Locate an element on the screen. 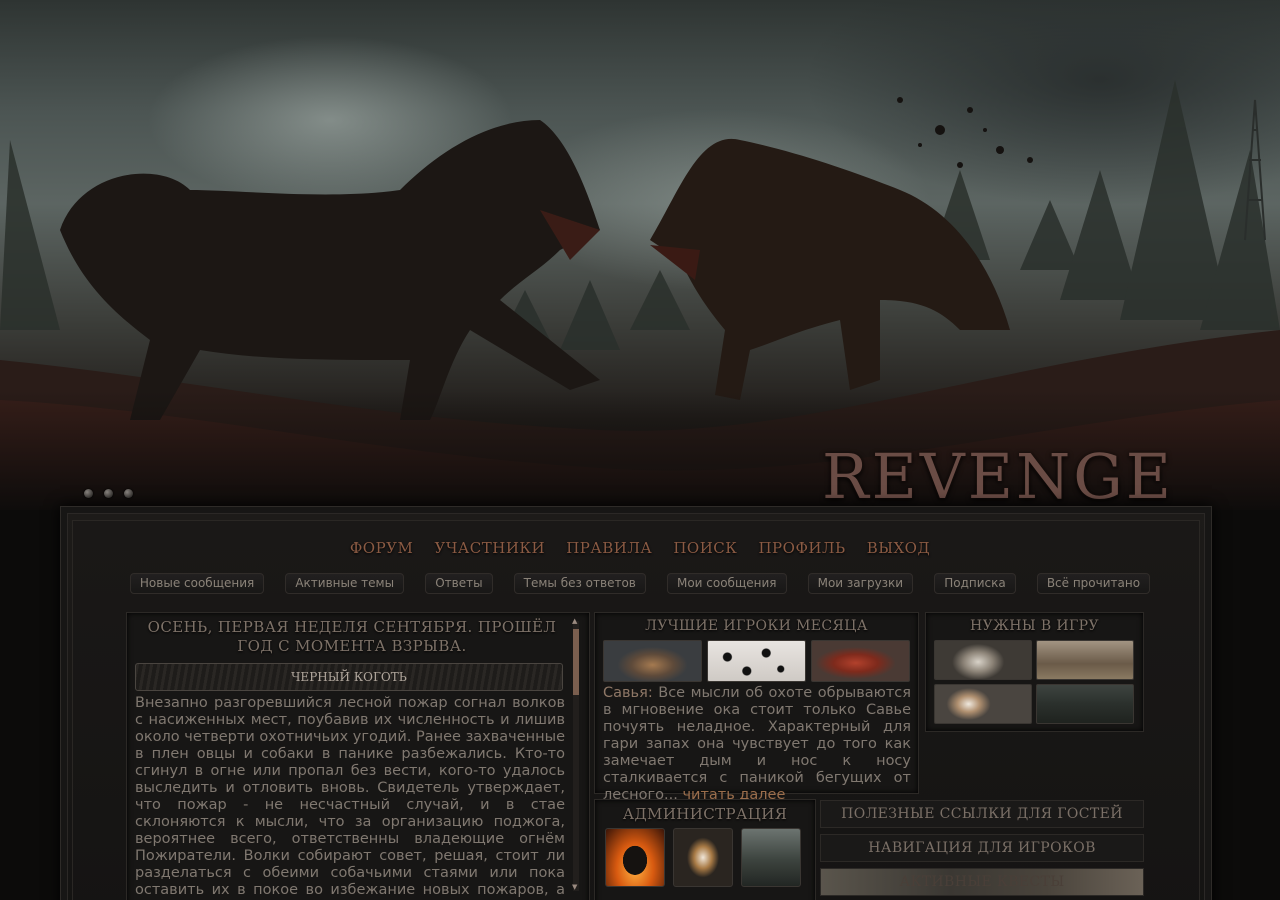 The image size is (1280, 900). nav-logout: ВЫХОД is located at coordinates (898, 548).